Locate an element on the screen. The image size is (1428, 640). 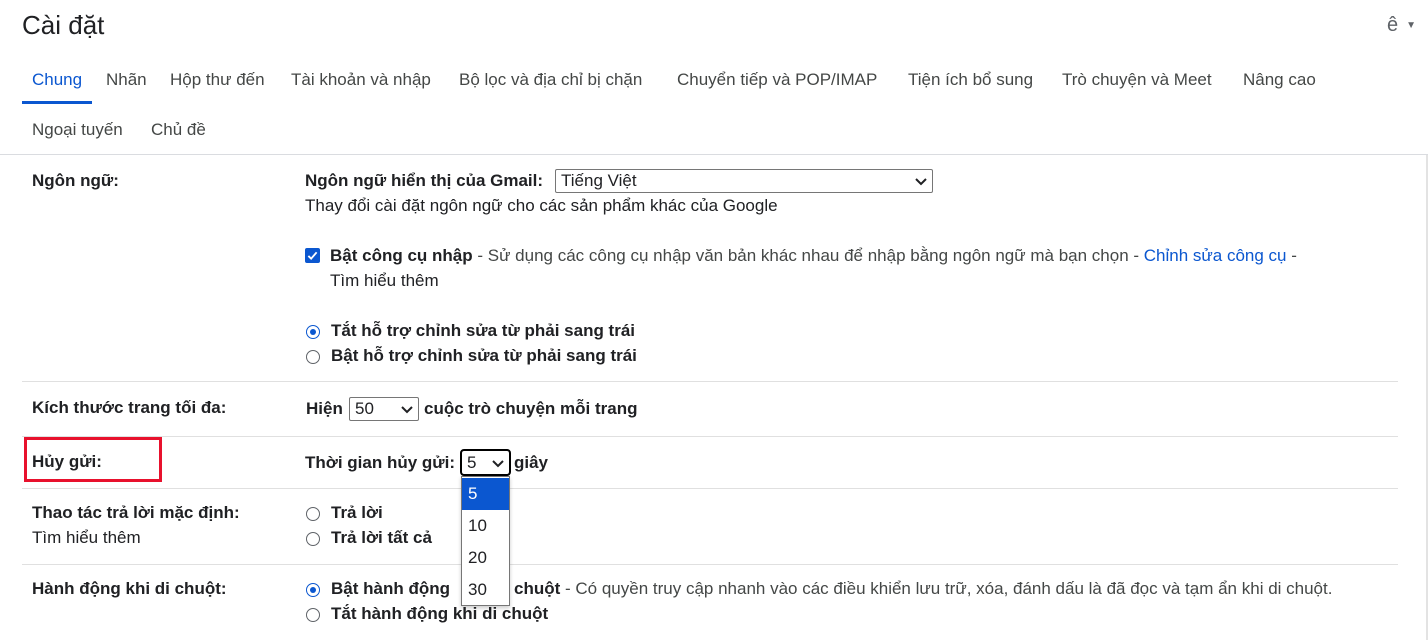
tab-advanced: Nâng cao is located at coordinates (1279, 80).